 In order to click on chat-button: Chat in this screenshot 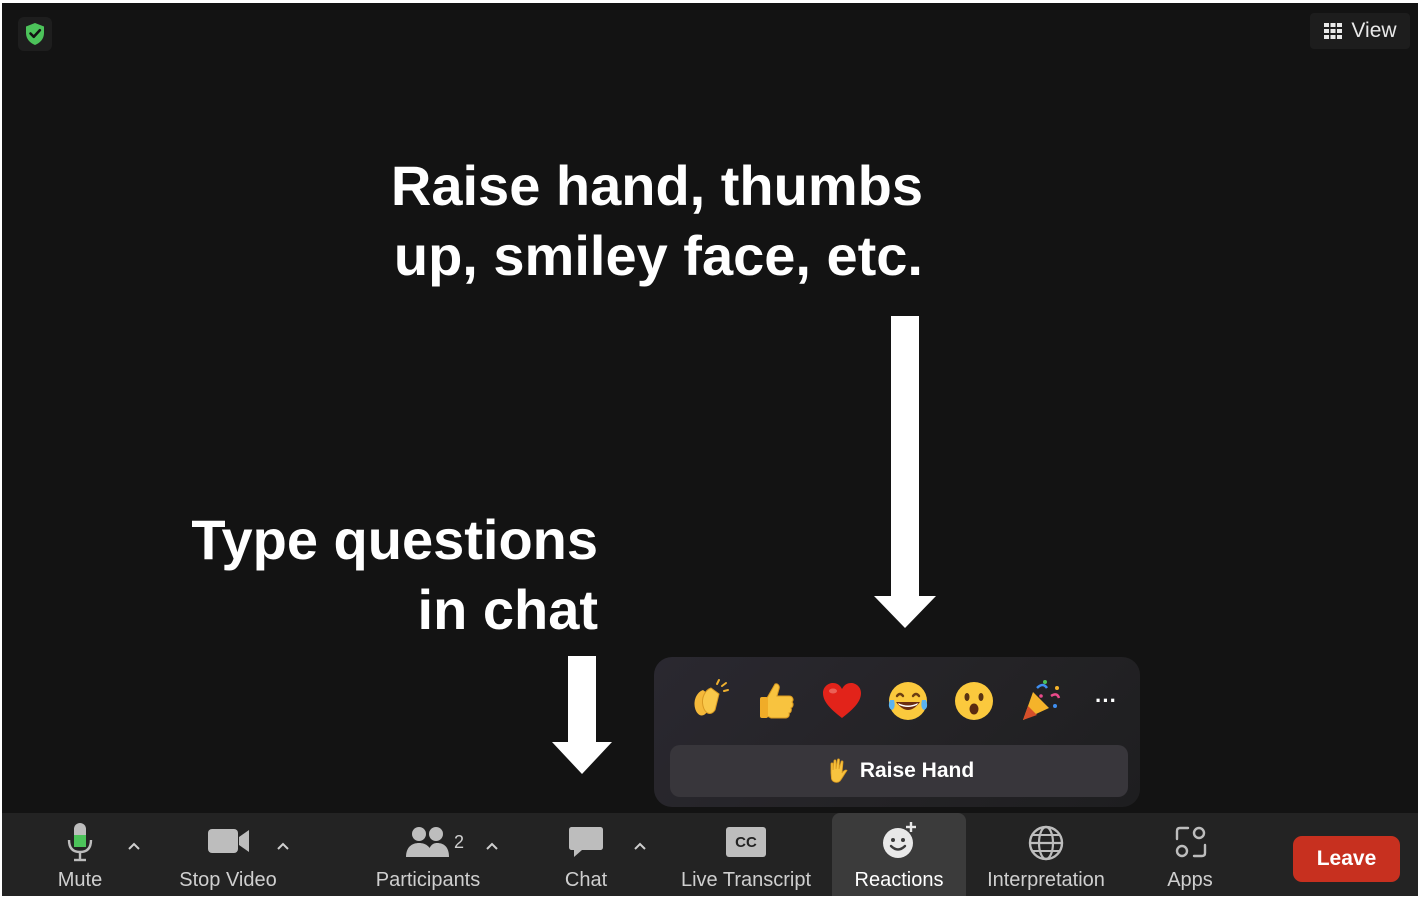, I will do `click(586, 854)`.